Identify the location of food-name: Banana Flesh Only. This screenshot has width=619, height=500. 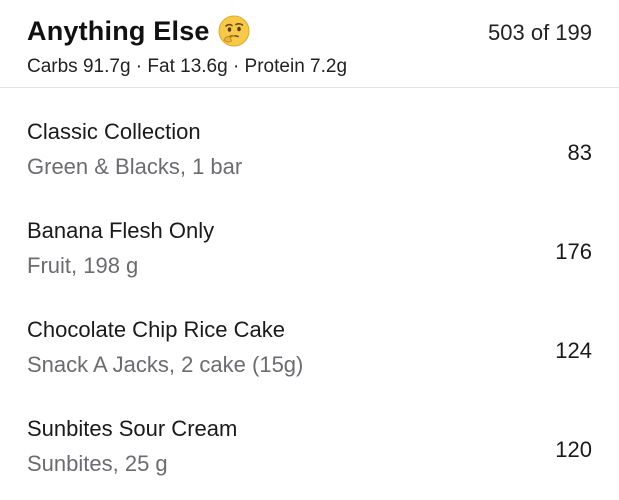
(121, 230).